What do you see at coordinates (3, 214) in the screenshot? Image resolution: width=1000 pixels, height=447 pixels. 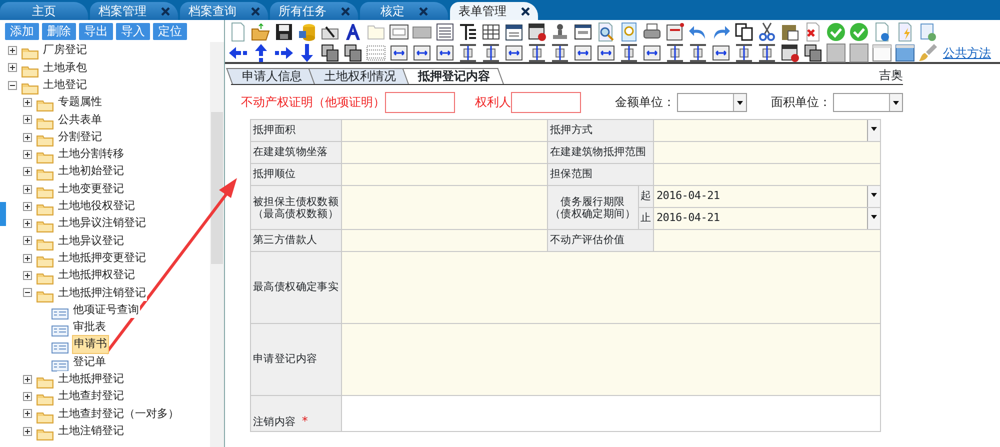 I see `collapse-handle` at bounding box center [3, 214].